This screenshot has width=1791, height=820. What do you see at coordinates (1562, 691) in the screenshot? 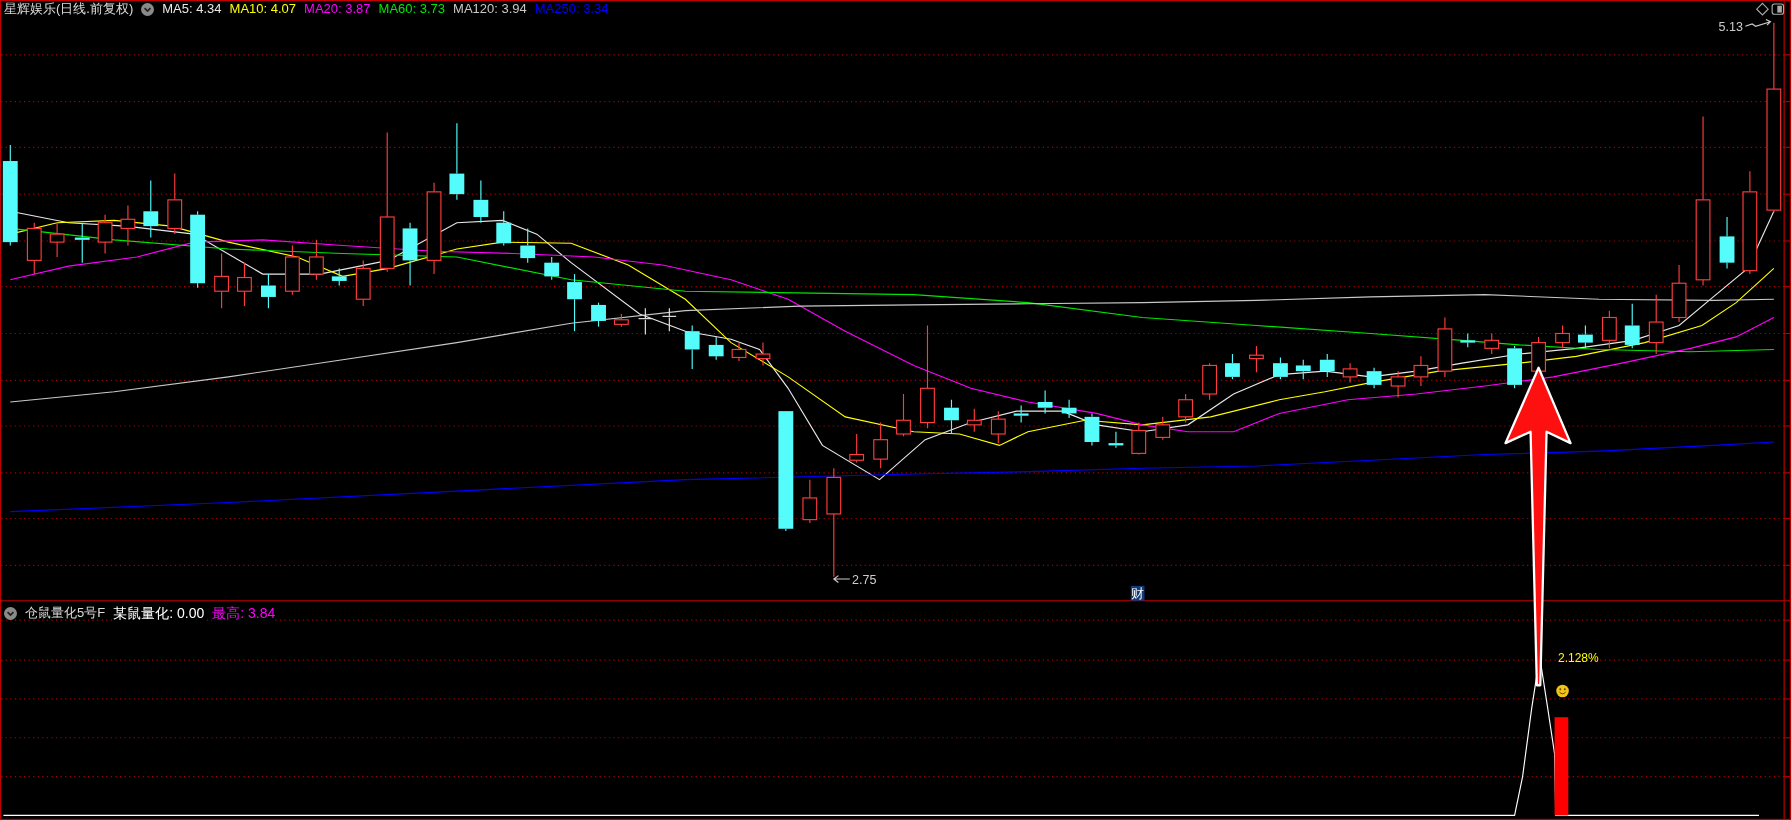
I see `smiley-icon` at bounding box center [1562, 691].